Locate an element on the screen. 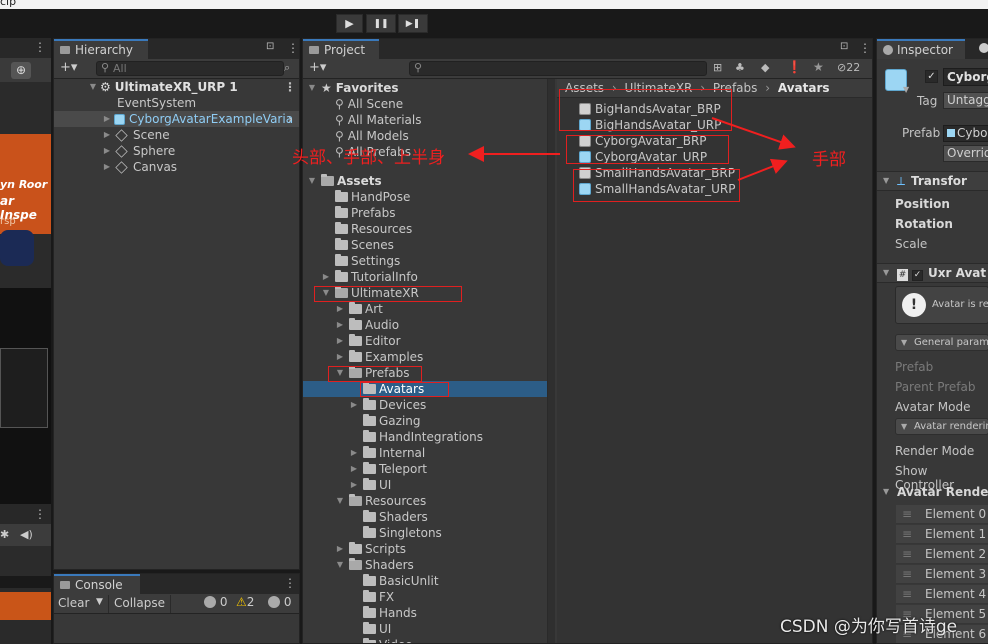 The height and width of the screenshot is (644, 988). annotation-hands: 手部 is located at coordinates (829, 160).